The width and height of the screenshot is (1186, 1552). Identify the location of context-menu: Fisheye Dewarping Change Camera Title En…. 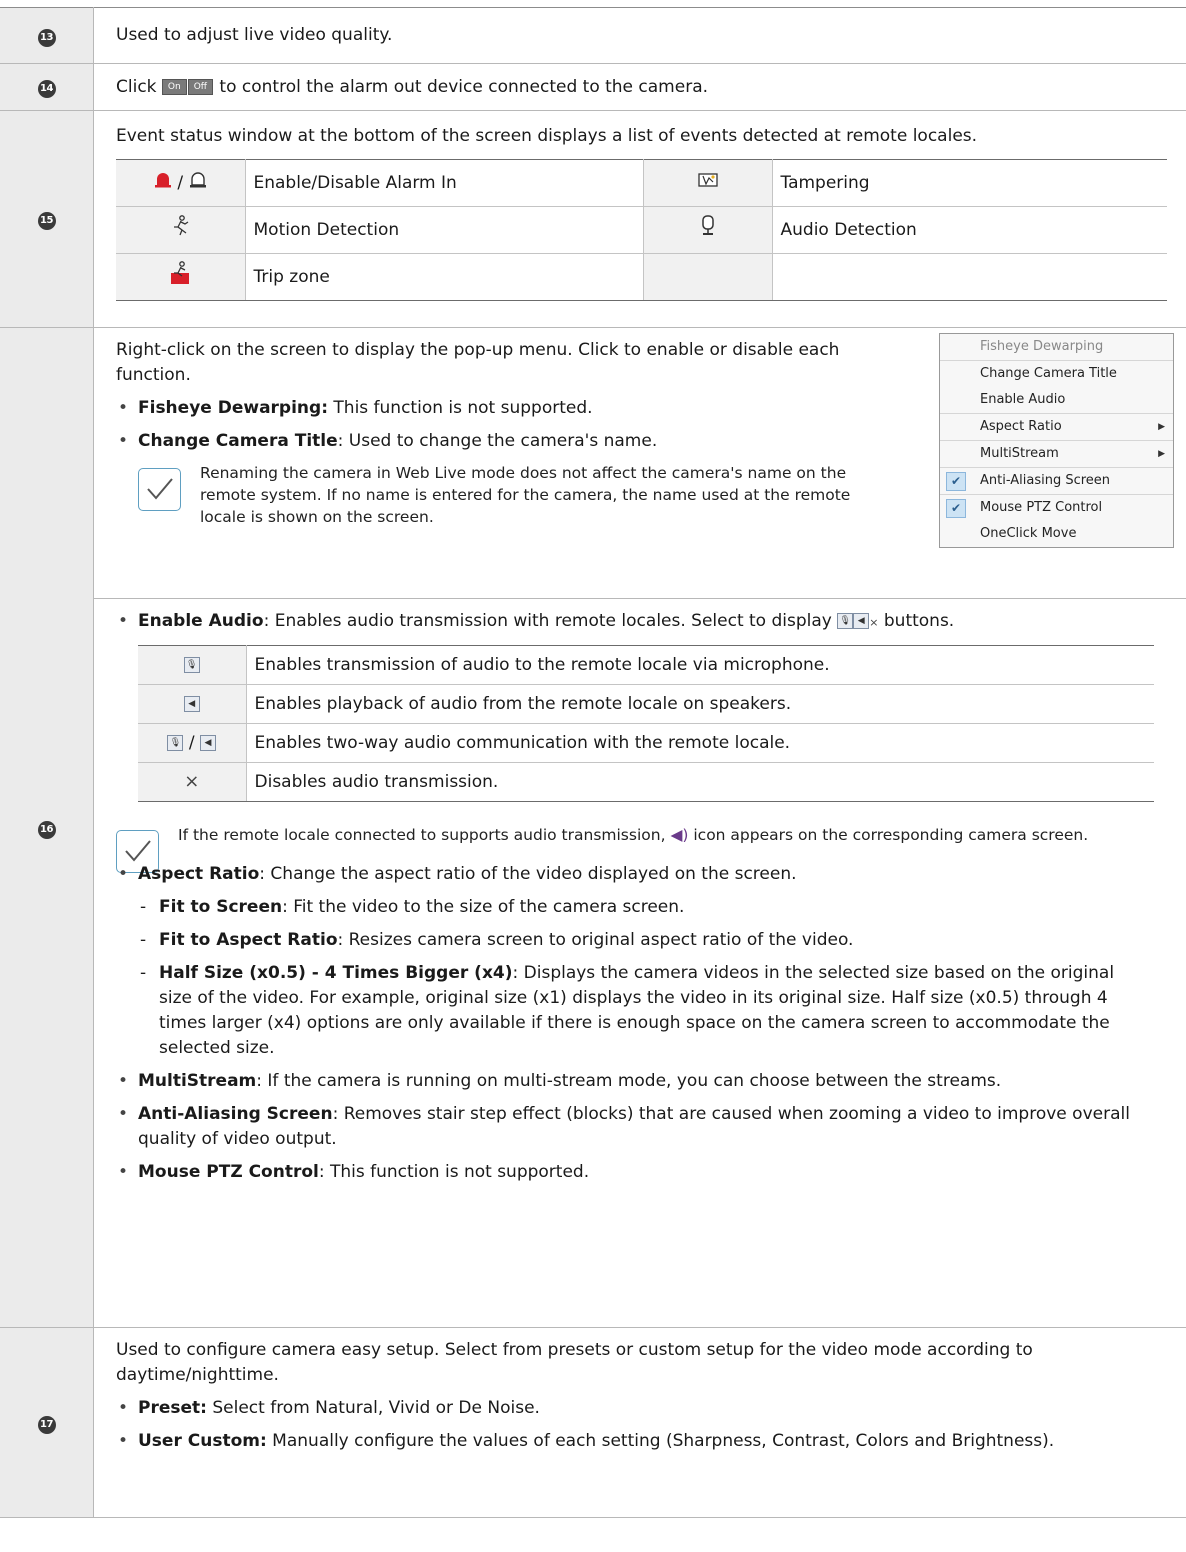
(1056, 440).